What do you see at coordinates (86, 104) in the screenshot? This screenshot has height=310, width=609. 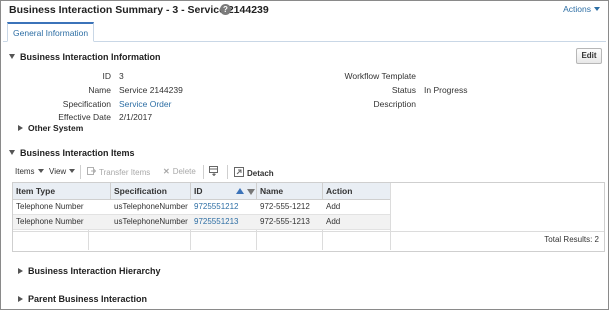 I see `field-label-specification: Specification` at bounding box center [86, 104].